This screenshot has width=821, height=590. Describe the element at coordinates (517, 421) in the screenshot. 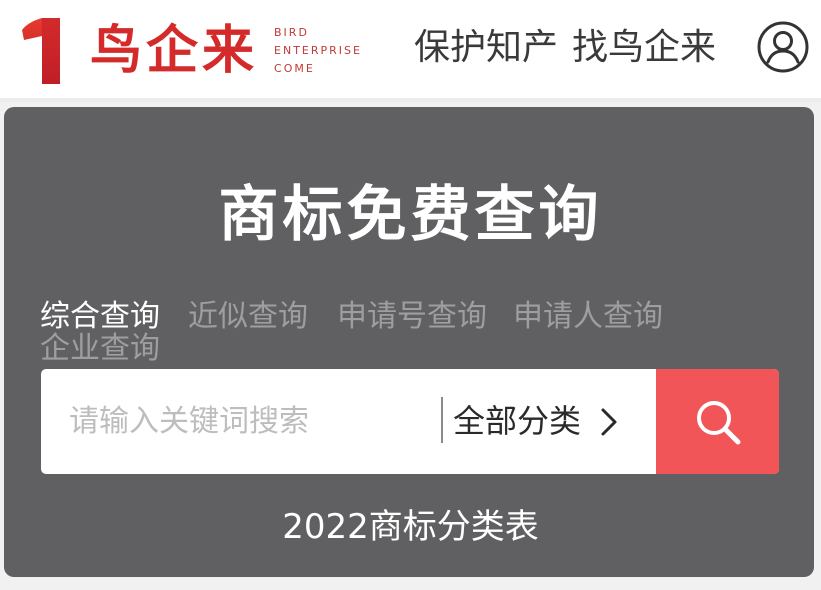

I see `category-select-label: 全部分类` at that location.